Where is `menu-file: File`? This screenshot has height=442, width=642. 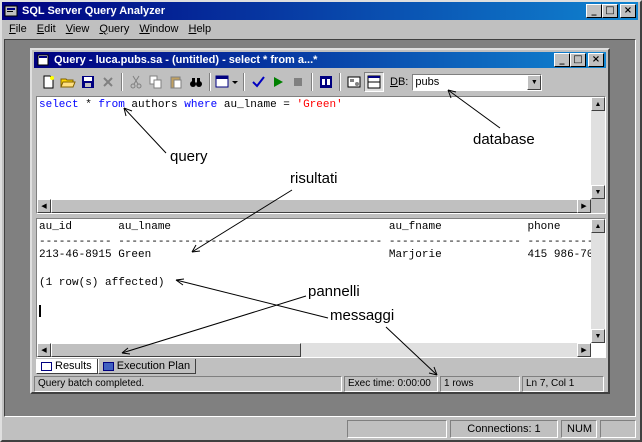
menu-file: File is located at coordinates (18, 29).